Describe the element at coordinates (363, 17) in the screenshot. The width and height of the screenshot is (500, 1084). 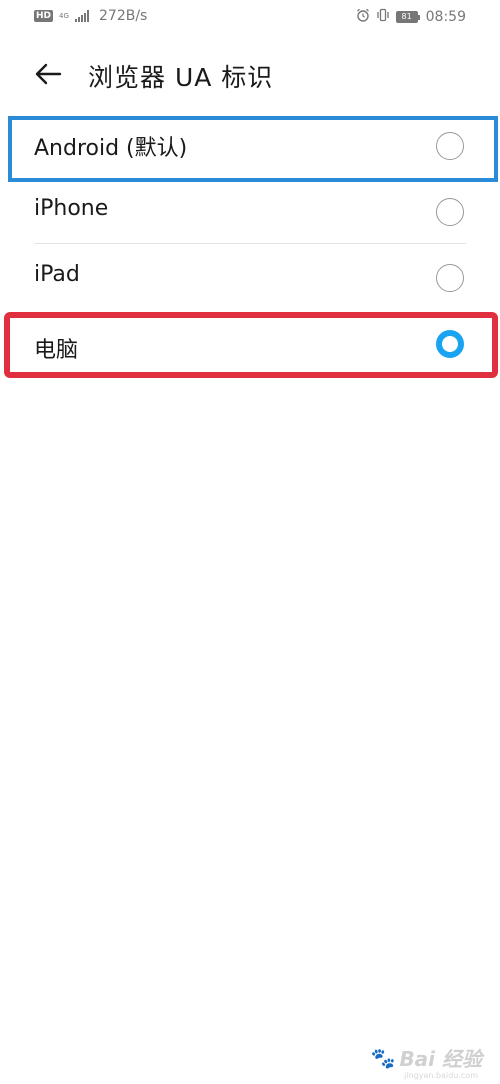
I see `alarm-icon` at that location.